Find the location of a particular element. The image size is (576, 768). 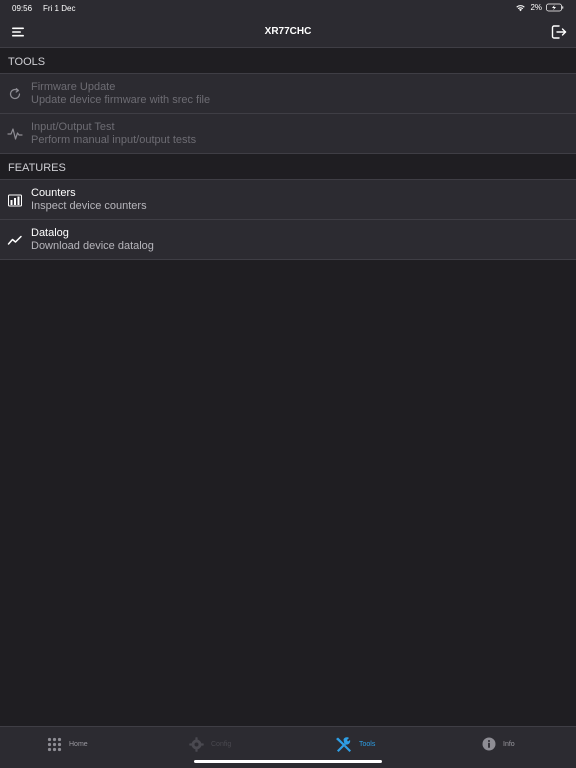

grid-icon is located at coordinates (54, 744).